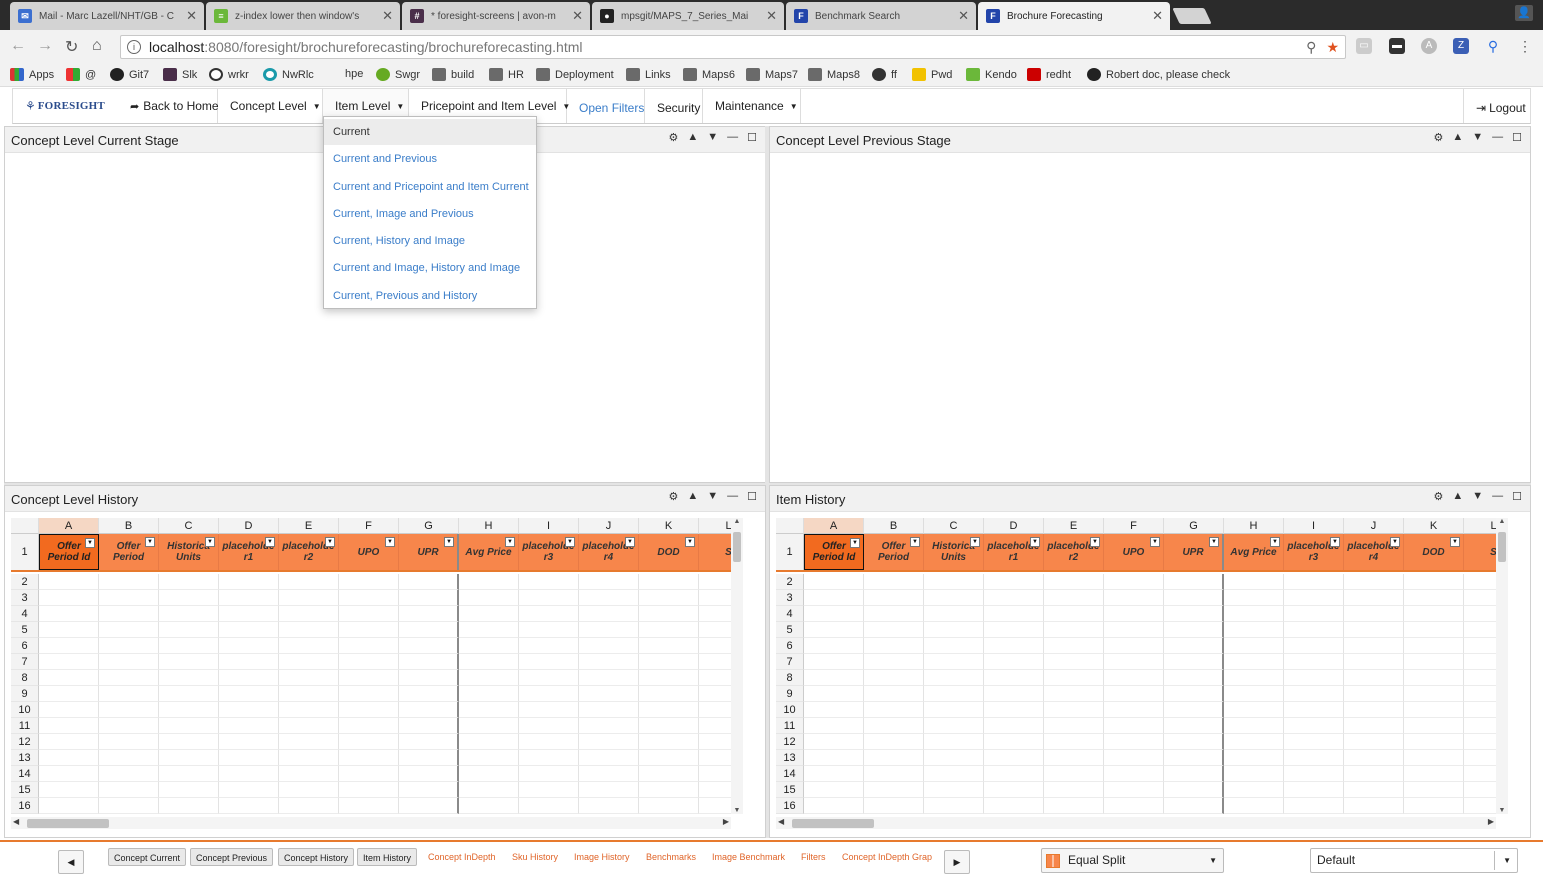 This screenshot has height=876, width=1543. What do you see at coordinates (732, 137) in the screenshot?
I see `minimize-icon: —` at bounding box center [732, 137].